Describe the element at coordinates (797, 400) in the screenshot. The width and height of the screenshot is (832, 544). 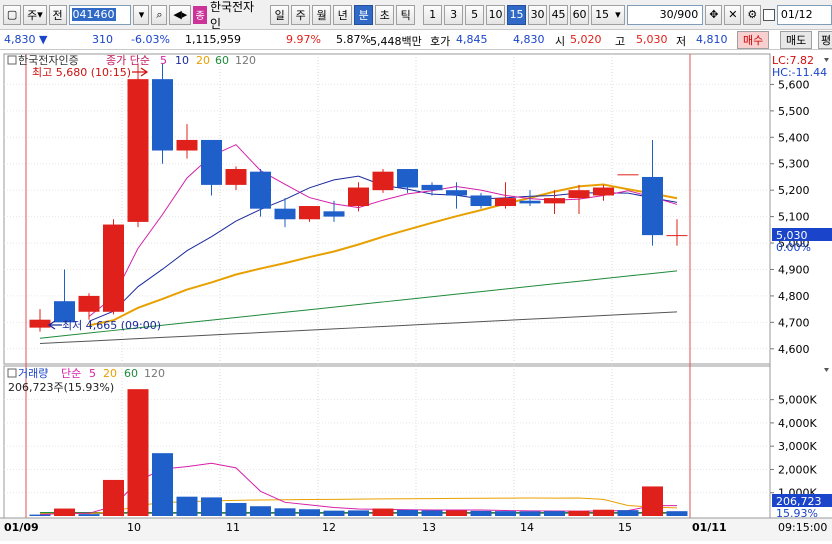
I see `volume-tick-label: 5,000K` at that location.